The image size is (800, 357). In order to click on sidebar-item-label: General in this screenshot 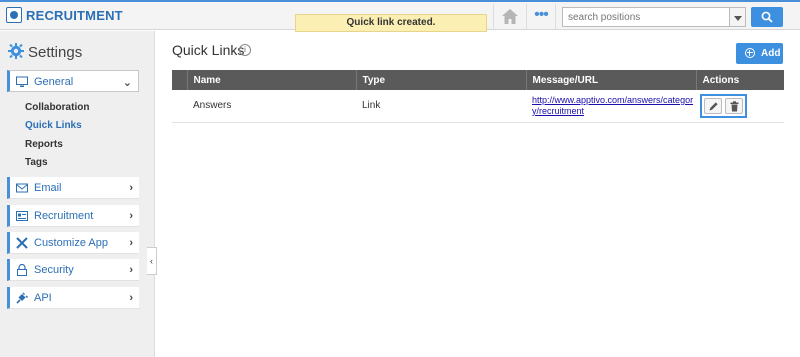, I will do `click(54, 82)`.